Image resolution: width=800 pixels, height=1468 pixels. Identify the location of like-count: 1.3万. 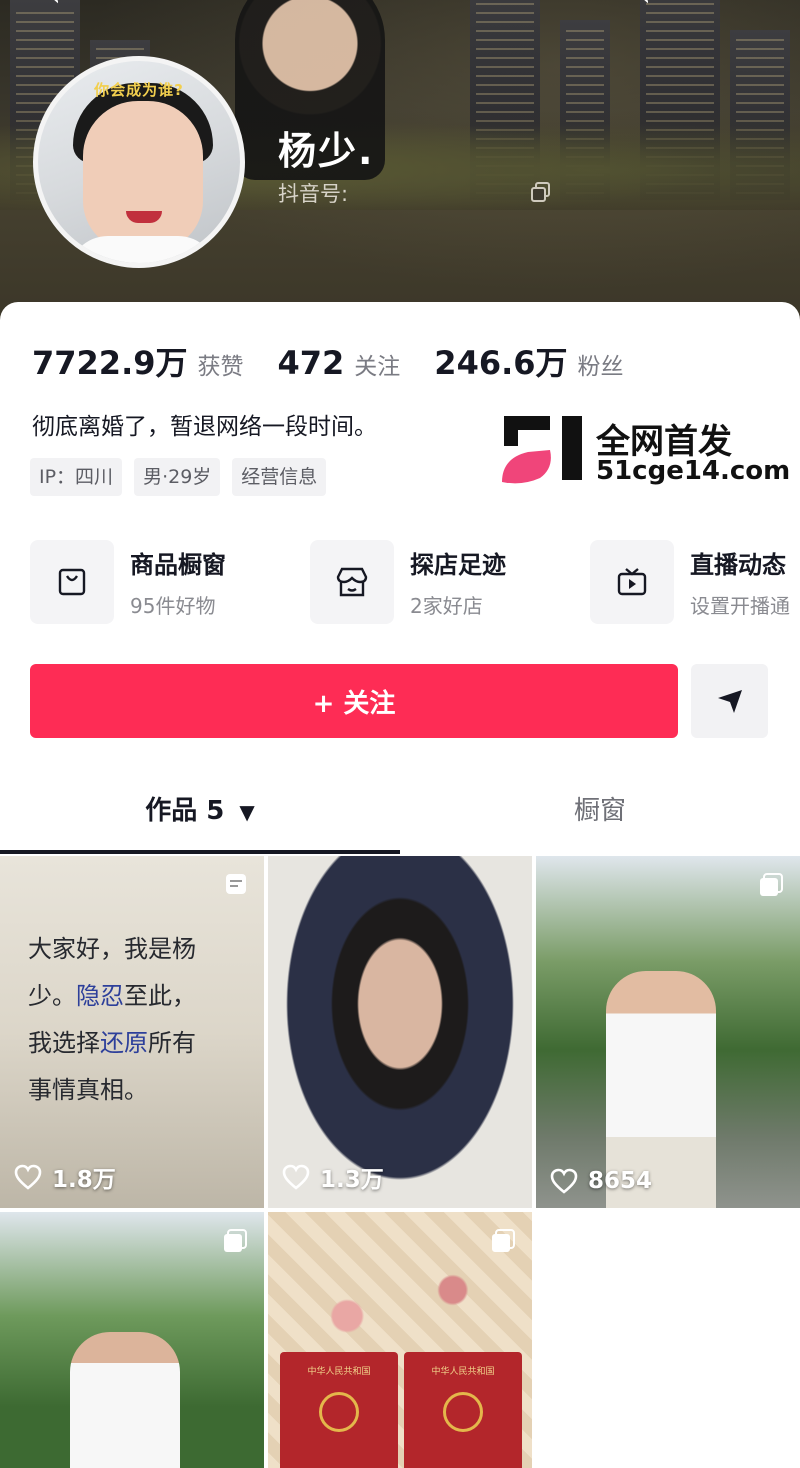
(352, 1180).